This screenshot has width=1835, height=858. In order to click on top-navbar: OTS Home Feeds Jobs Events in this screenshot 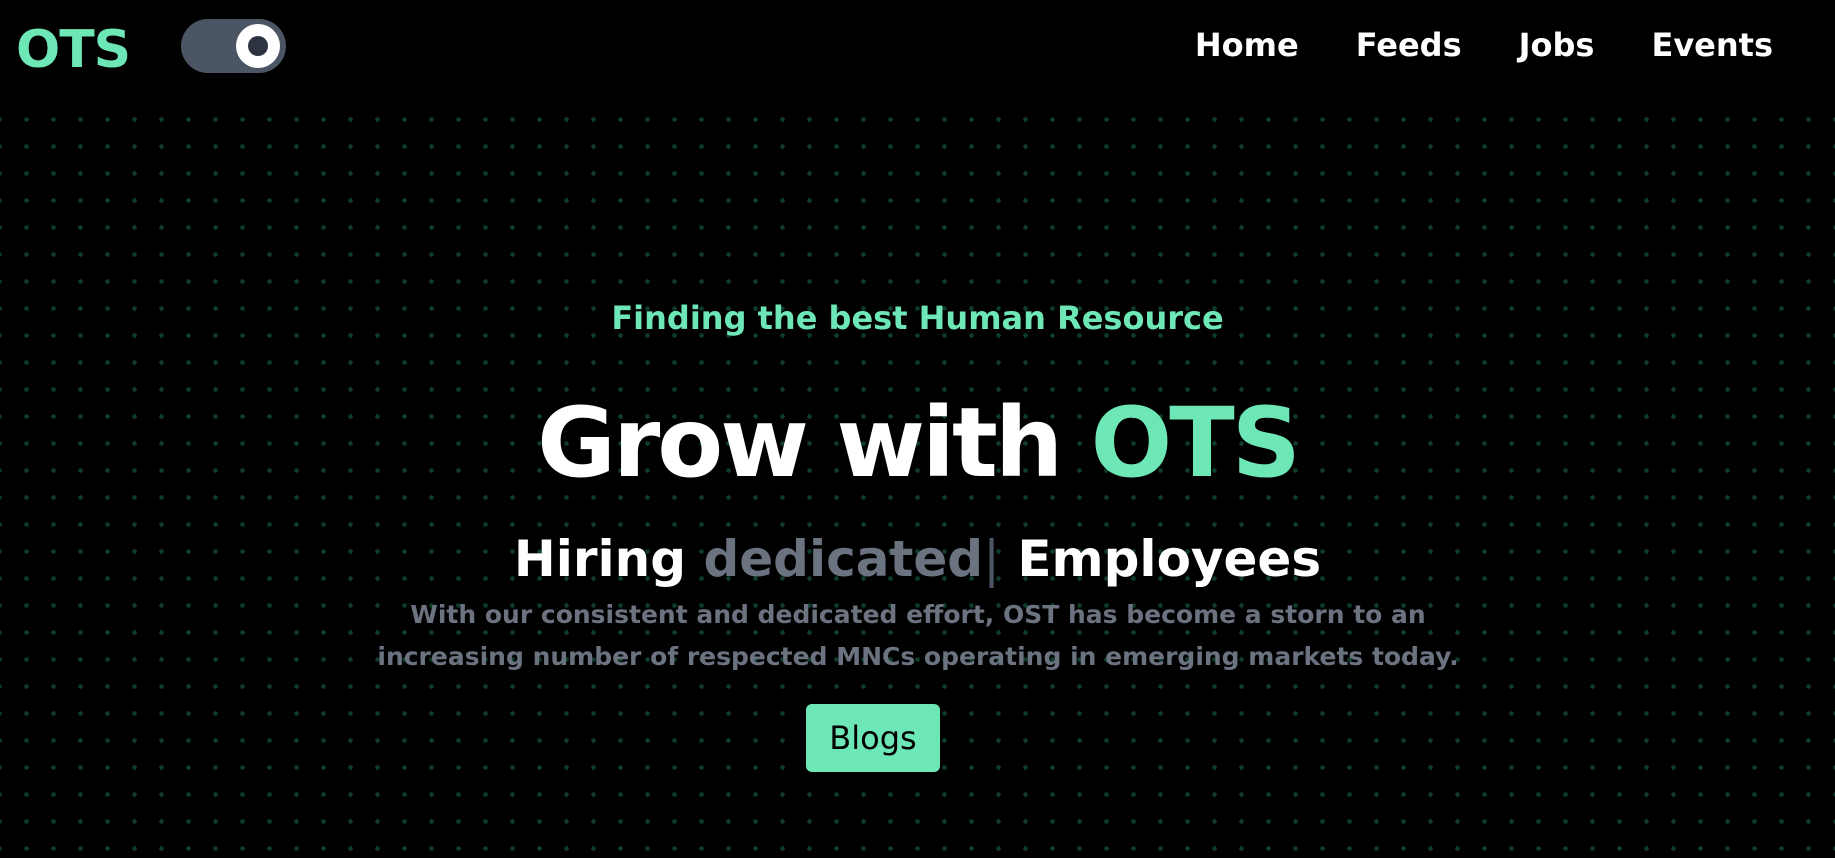, I will do `click(917, 48)`.